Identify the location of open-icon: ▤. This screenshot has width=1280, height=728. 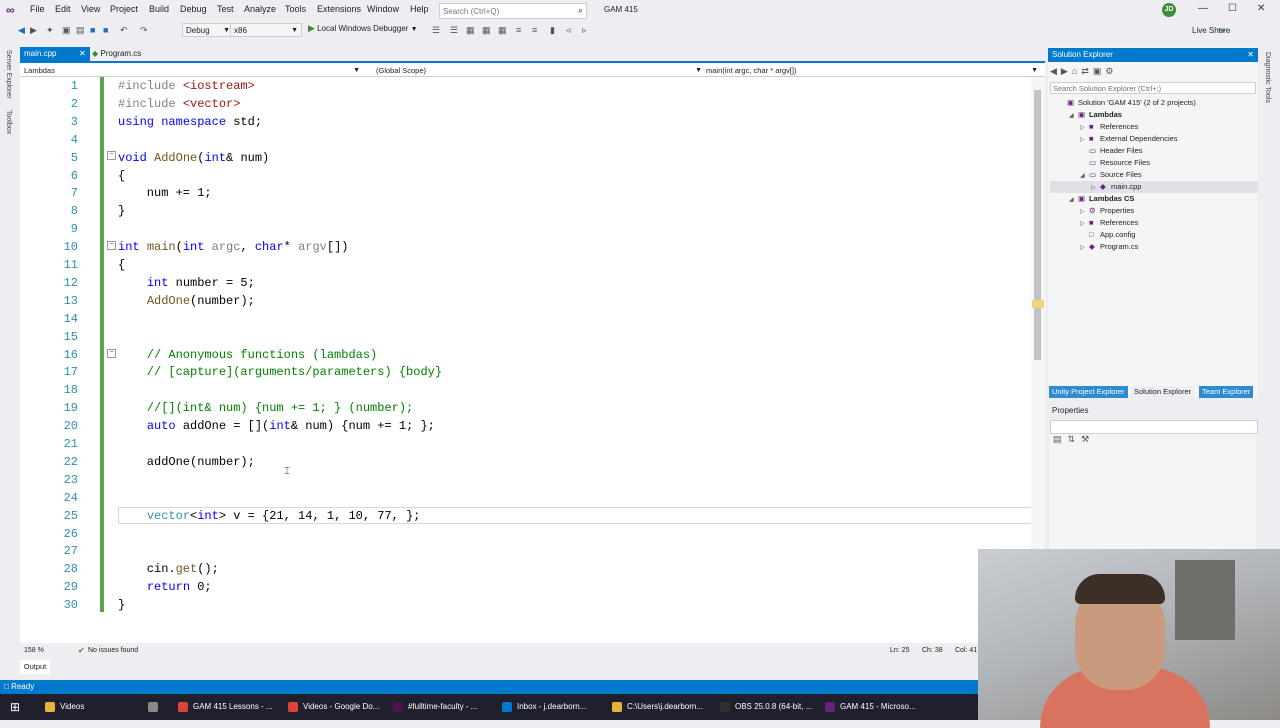
(80, 30).